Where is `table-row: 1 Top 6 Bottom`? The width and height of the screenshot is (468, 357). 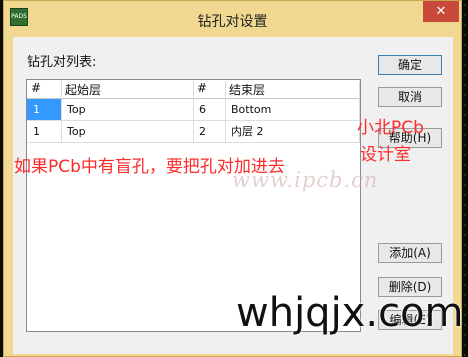
table-row: 1 Top 6 Bottom is located at coordinates (193, 110).